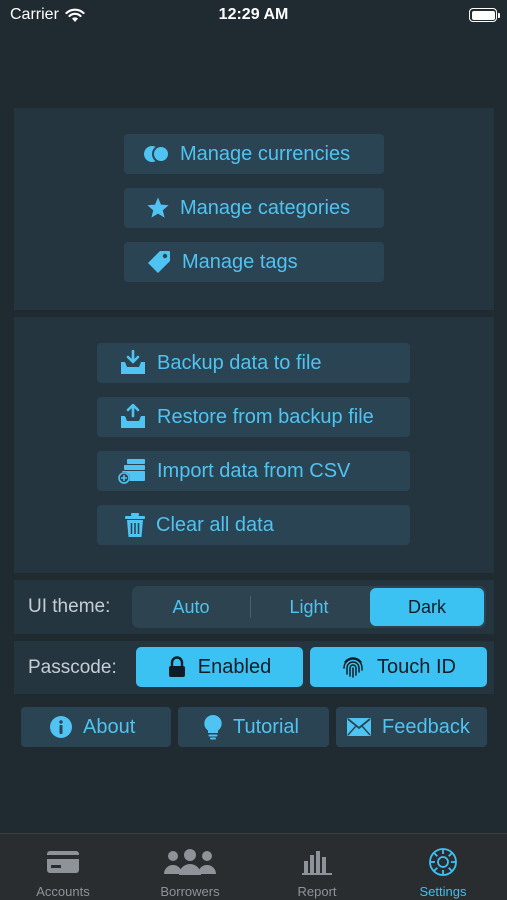 Image resolution: width=507 pixels, height=900 pixels. I want to click on status-bar: Carrier 12:29 AM, so click(253, 16).